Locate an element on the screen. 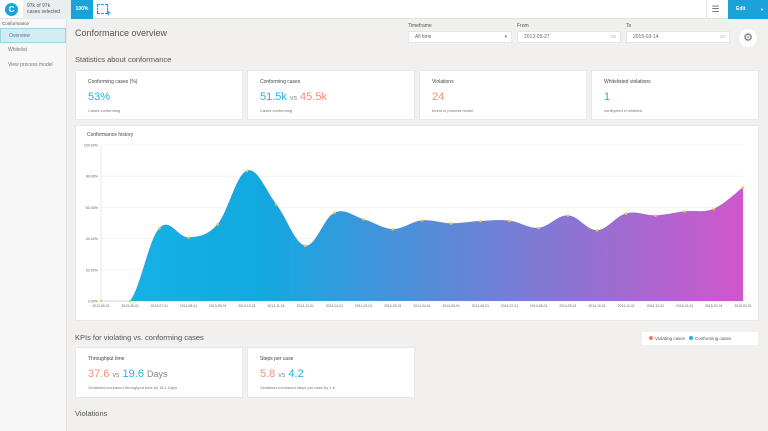 The height and width of the screenshot is (431, 768). y-tick-label: 40.00% is located at coordinates (92, 239).